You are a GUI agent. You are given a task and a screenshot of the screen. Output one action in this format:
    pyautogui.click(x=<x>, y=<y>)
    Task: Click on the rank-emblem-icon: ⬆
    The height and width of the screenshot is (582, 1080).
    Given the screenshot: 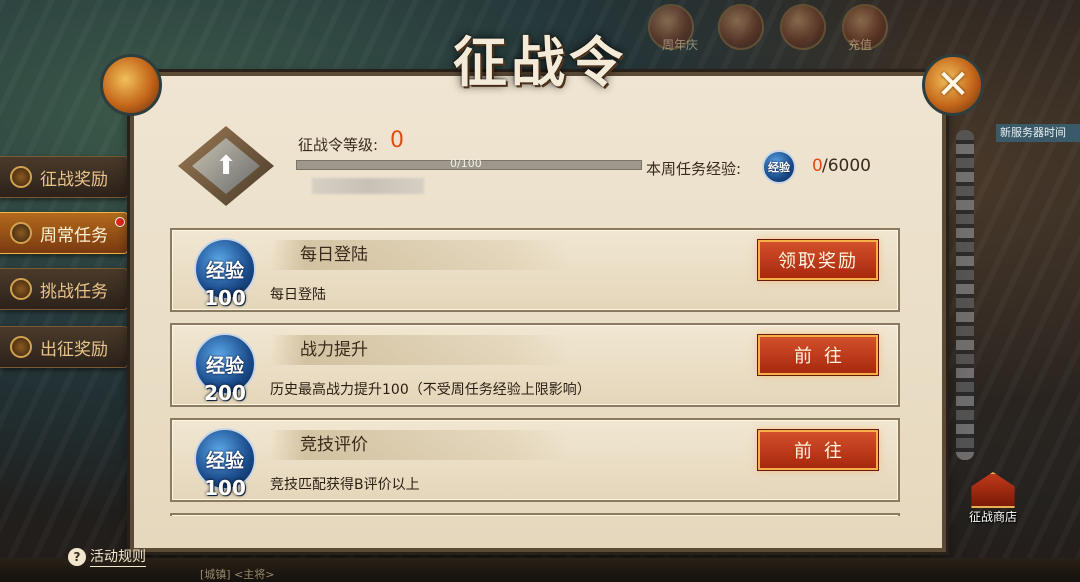 What is the action you would take?
    pyautogui.click(x=226, y=166)
    